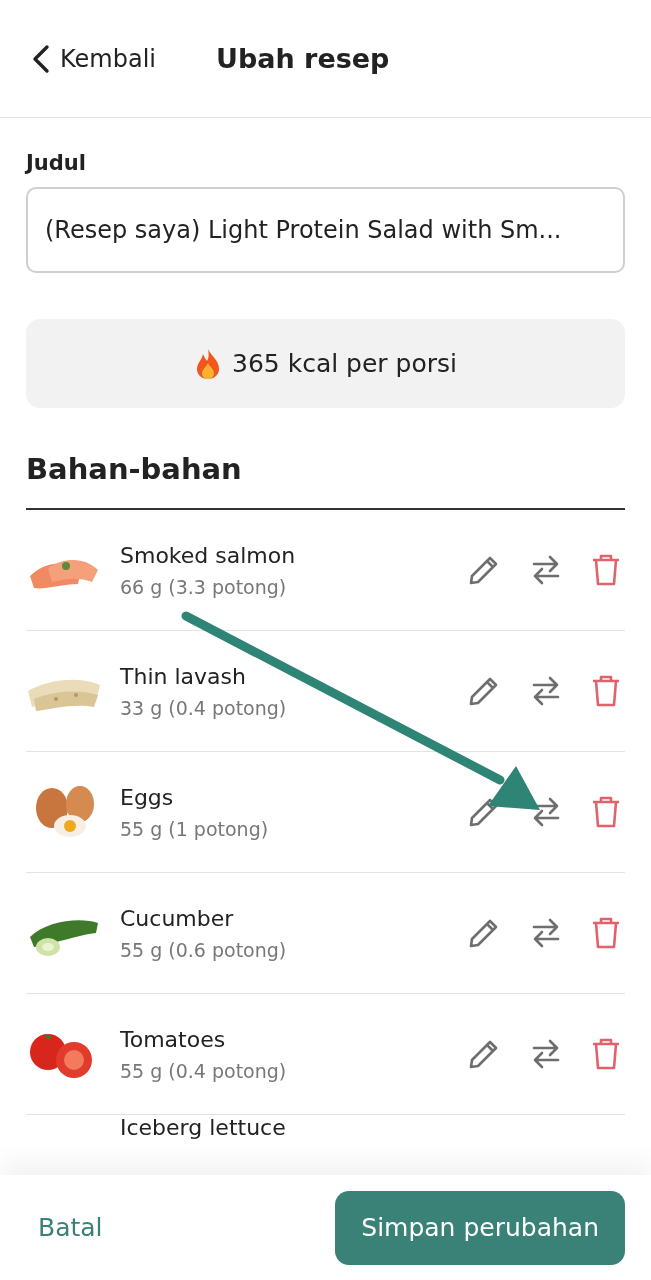  What do you see at coordinates (204, 707) in the screenshot?
I see `ingredient-amount: 33 g (0.4 potong)` at bounding box center [204, 707].